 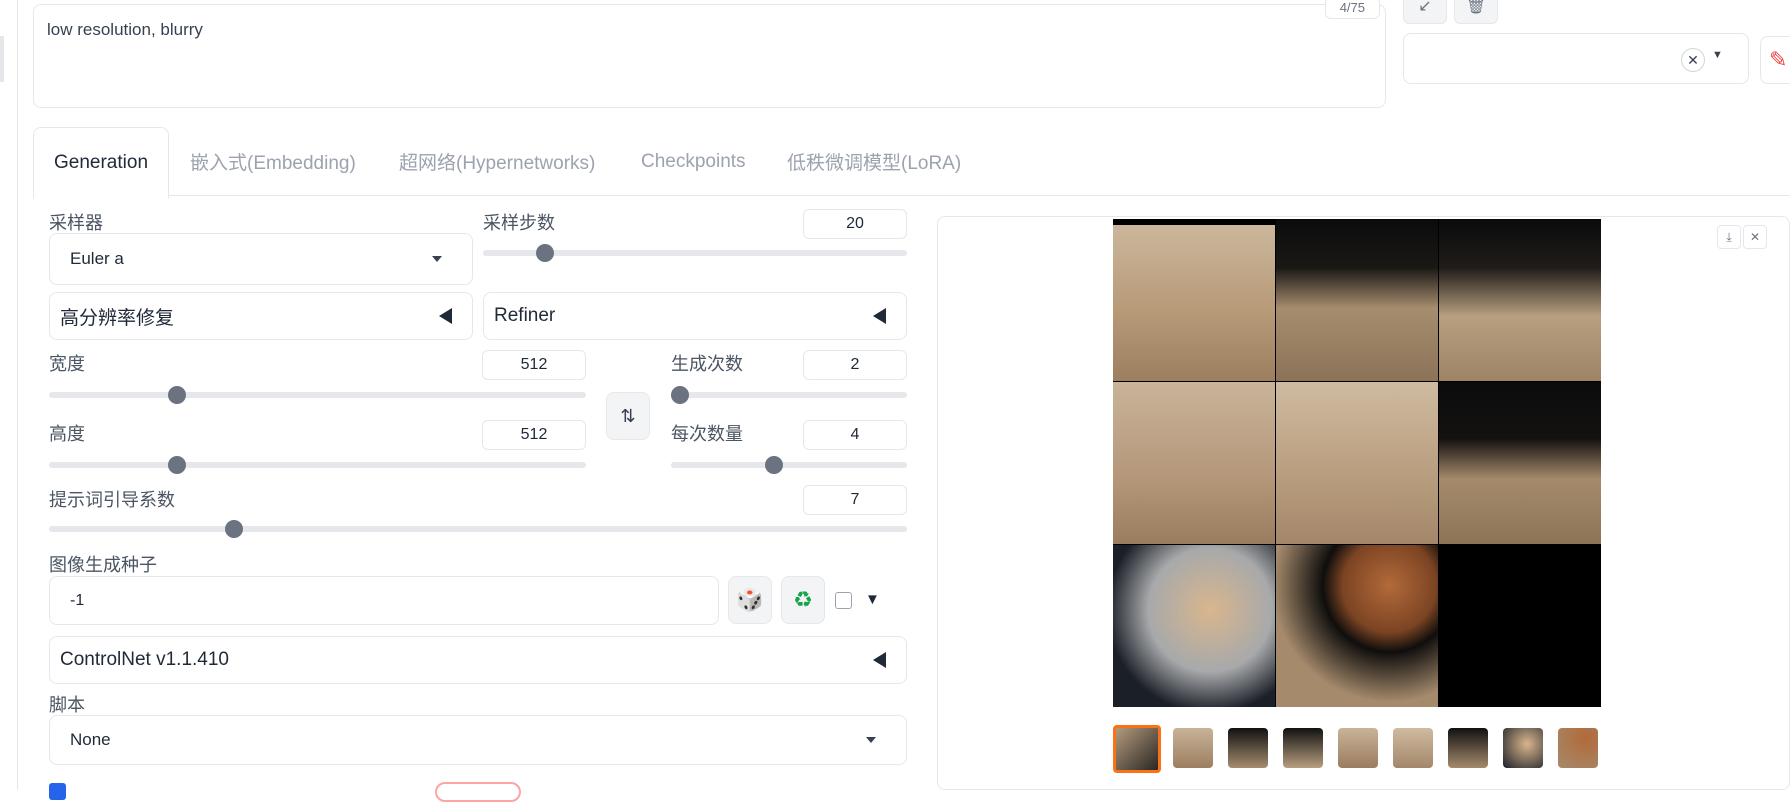 I want to click on tab-embedding: 嵌入式(Embedding), so click(x=273, y=161).